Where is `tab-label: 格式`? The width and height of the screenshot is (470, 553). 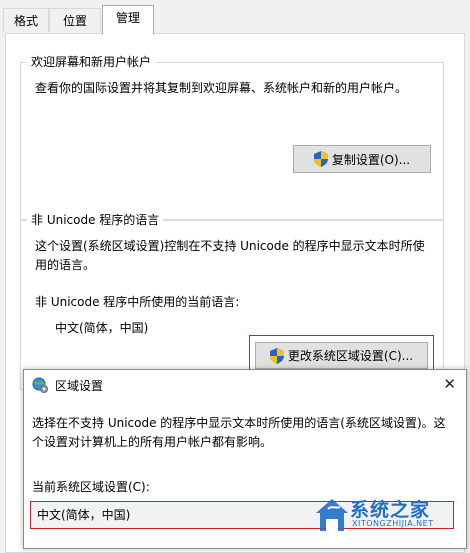 tab-label: 格式 is located at coordinates (25, 21).